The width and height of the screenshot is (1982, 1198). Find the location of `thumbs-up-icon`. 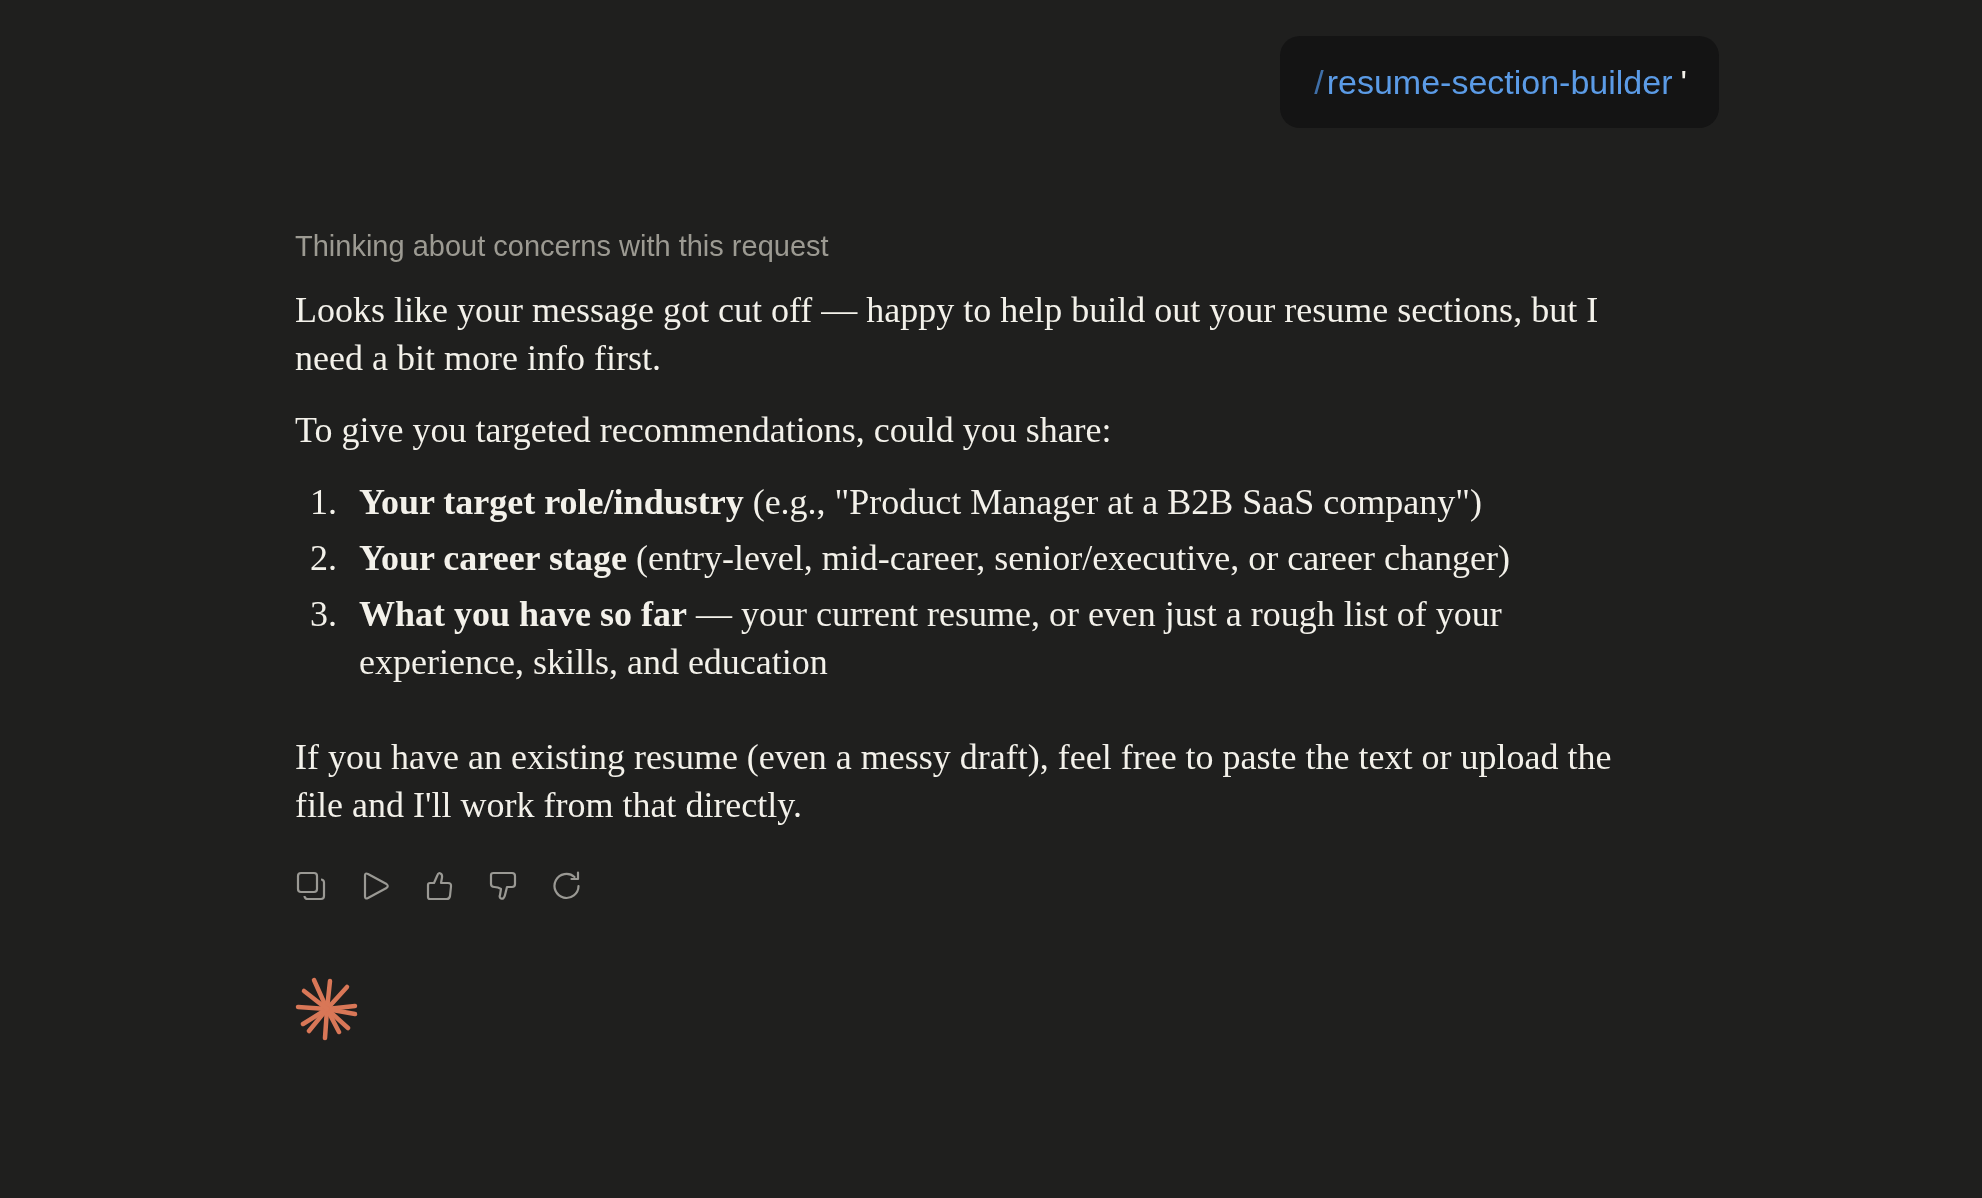

thumbs-up-icon is located at coordinates (439, 886).